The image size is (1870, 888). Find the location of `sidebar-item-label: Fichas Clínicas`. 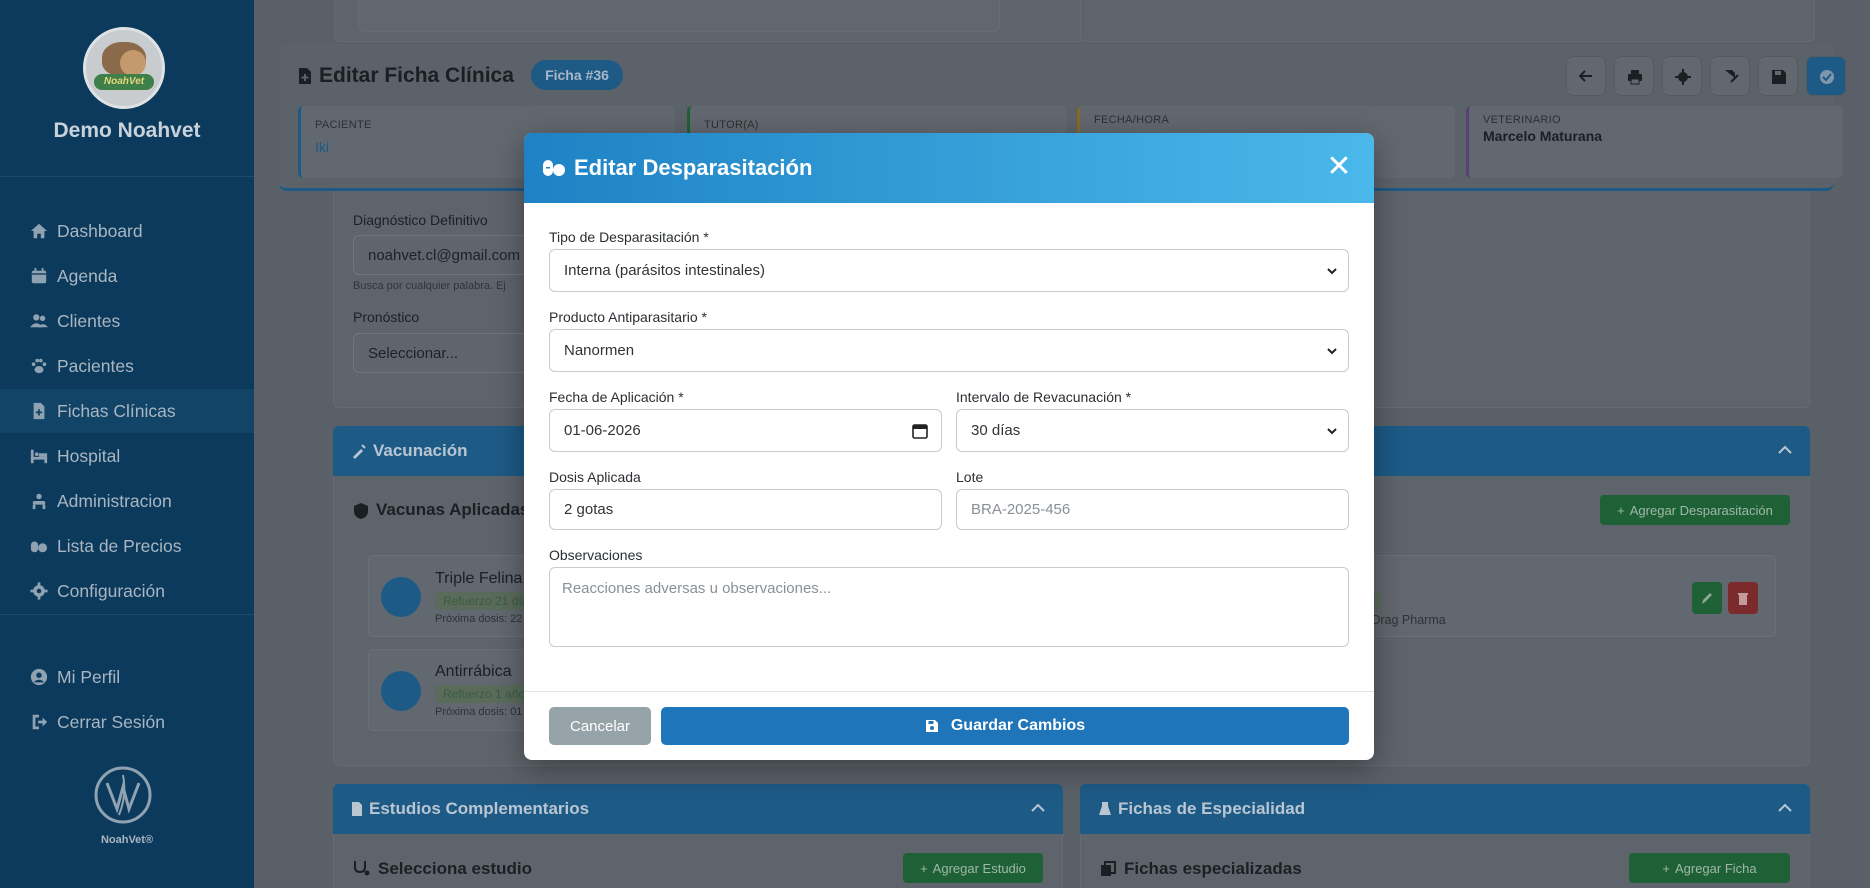

sidebar-item-label: Fichas Clínicas is located at coordinates (116, 410).